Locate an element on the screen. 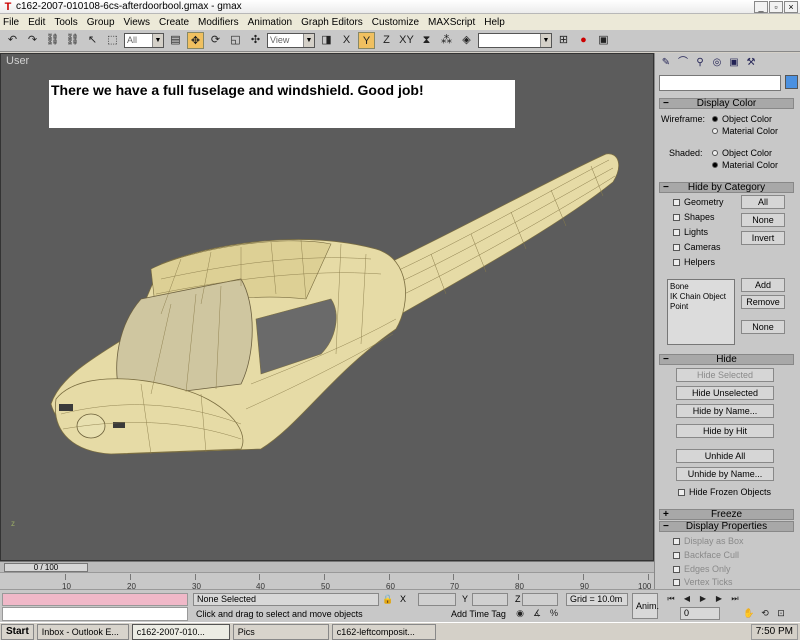 The image size is (800, 640). lights-checkbox is located at coordinates (676, 232).